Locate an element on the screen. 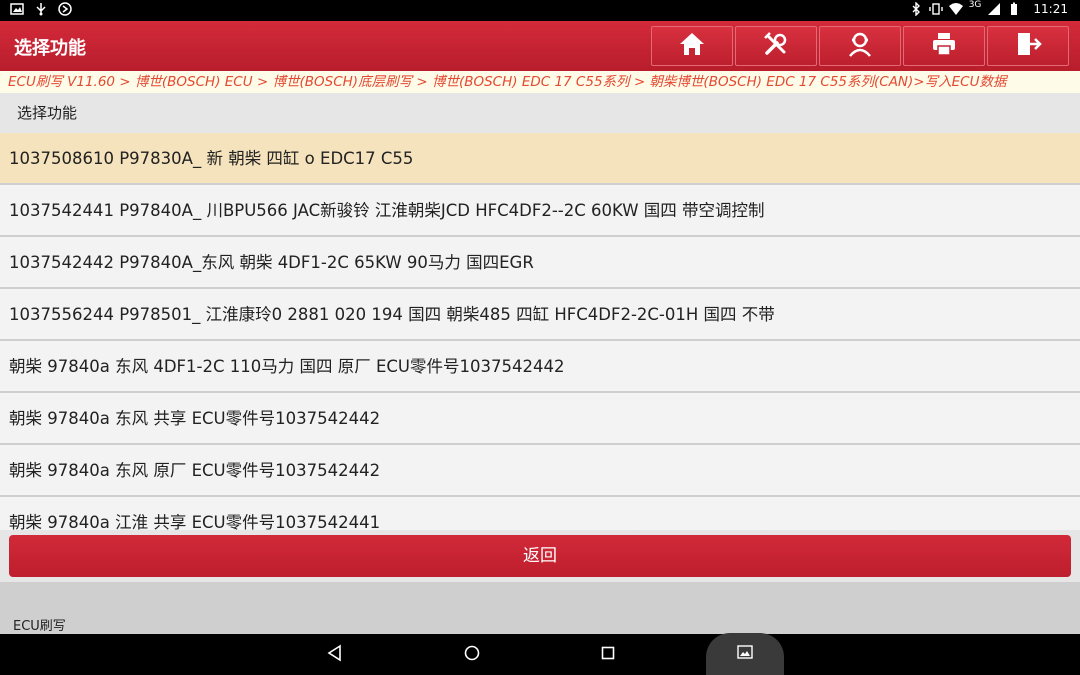  tools-icon is located at coordinates (776, 46).